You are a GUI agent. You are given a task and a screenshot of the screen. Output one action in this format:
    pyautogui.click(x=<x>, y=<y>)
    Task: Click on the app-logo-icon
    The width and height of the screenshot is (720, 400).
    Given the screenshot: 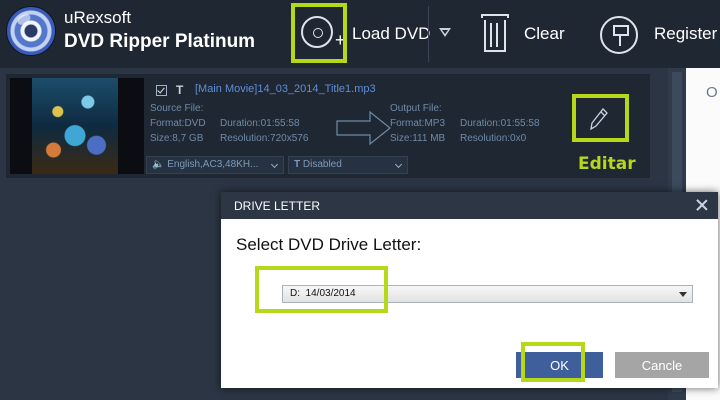 What is the action you would take?
    pyautogui.click(x=31, y=31)
    